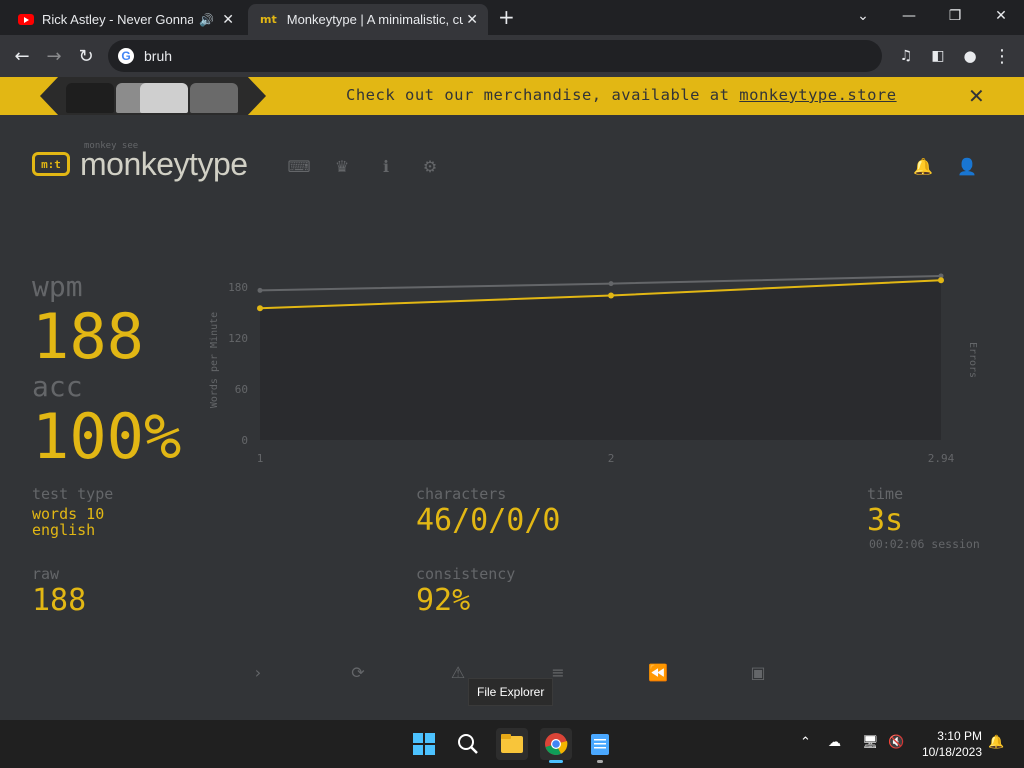  I want to click on google-icon: G, so click(126, 56).